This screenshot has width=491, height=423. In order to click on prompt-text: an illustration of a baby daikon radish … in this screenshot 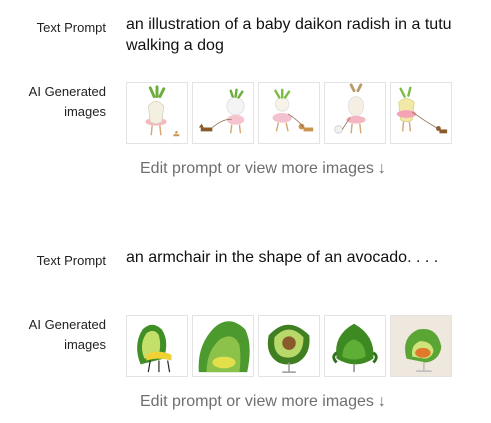, I will do `click(289, 35)`.